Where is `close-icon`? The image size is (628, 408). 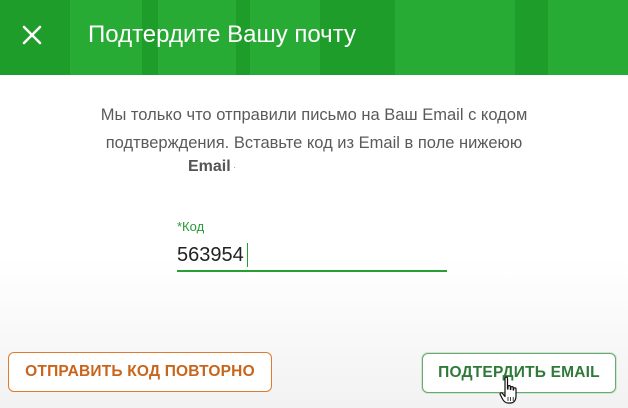 close-icon is located at coordinates (32, 35).